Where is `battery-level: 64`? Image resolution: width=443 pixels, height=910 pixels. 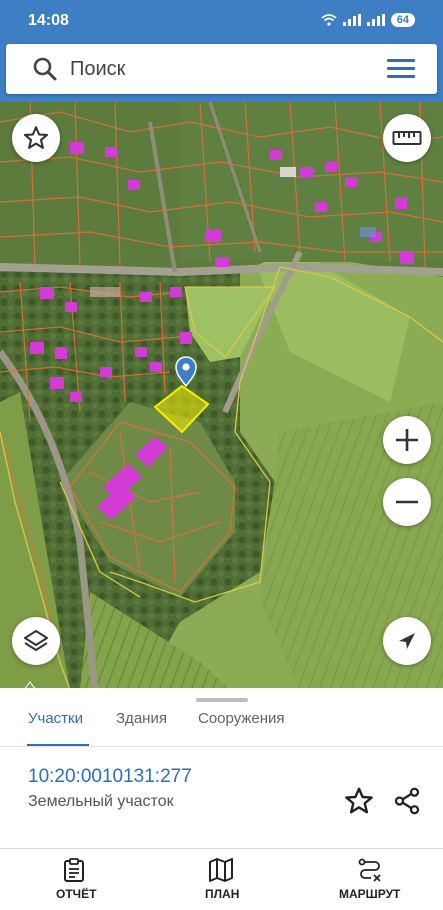
battery-level: 64 is located at coordinates (402, 20).